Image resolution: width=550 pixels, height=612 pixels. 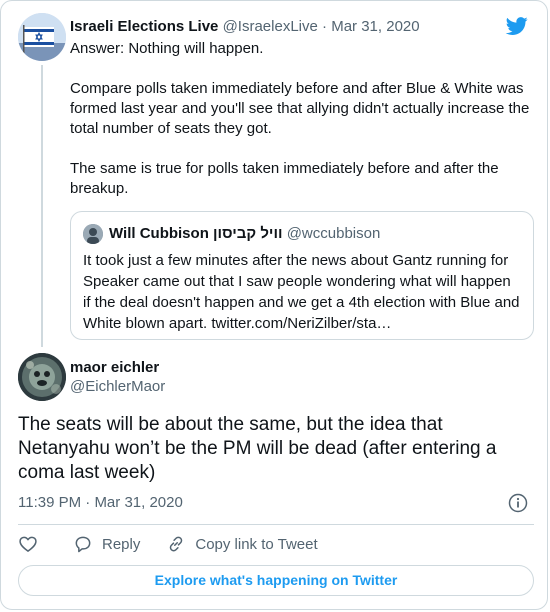 What do you see at coordinates (121, 544) in the screenshot?
I see `reply-label: Reply` at bounding box center [121, 544].